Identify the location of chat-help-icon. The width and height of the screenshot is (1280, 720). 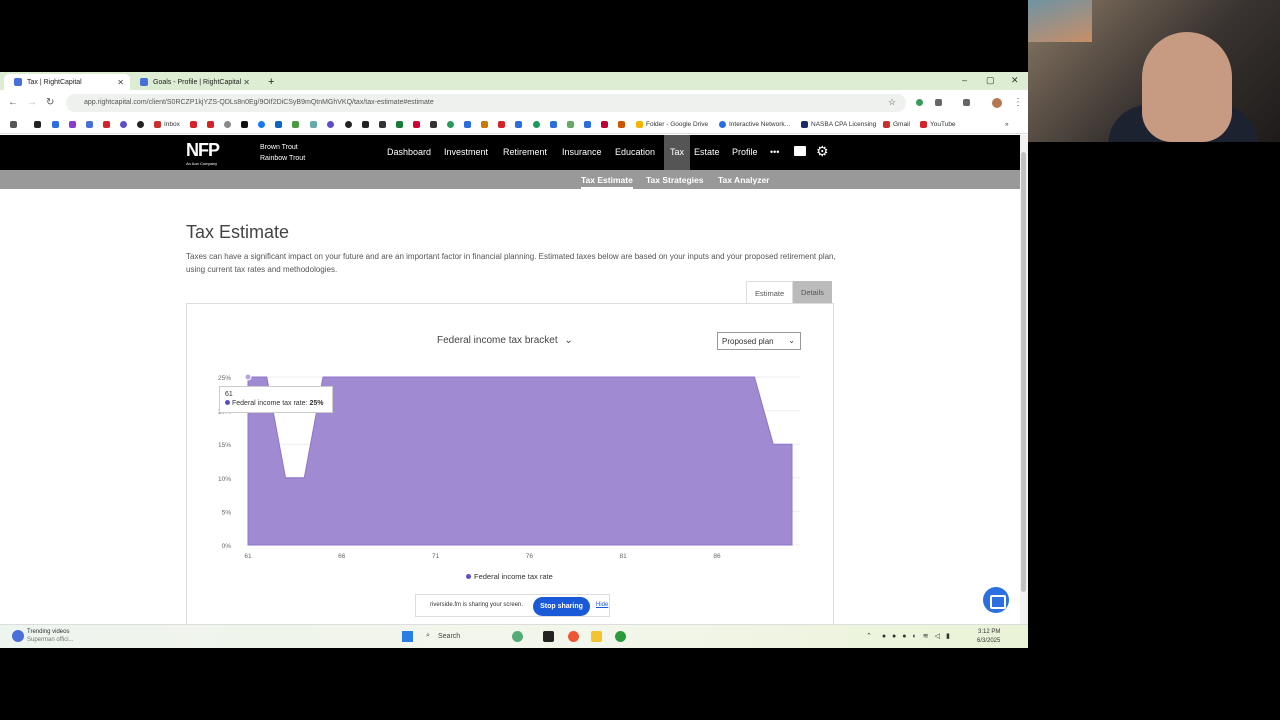
(996, 600).